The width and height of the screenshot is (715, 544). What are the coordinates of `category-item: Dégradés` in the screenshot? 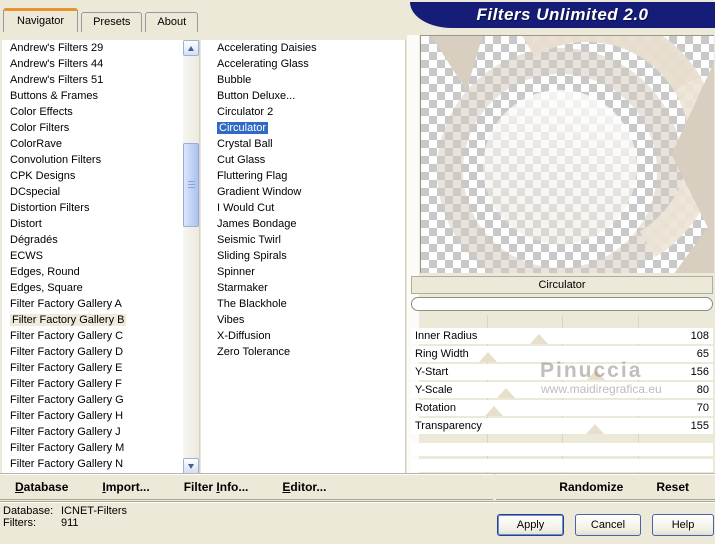 It's located at (100, 240).